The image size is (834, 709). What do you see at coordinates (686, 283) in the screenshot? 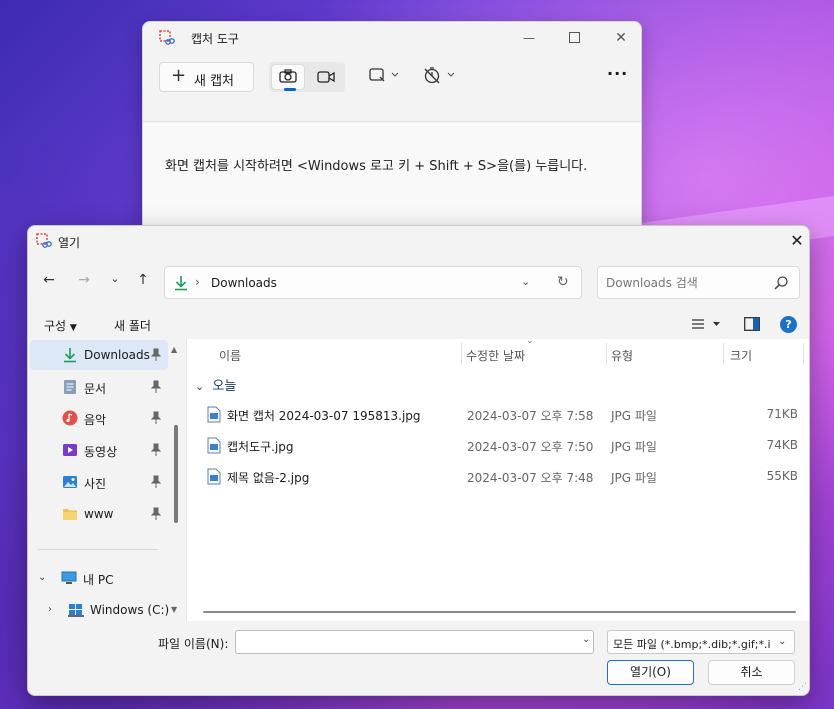
I see `search-input` at bounding box center [686, 283].